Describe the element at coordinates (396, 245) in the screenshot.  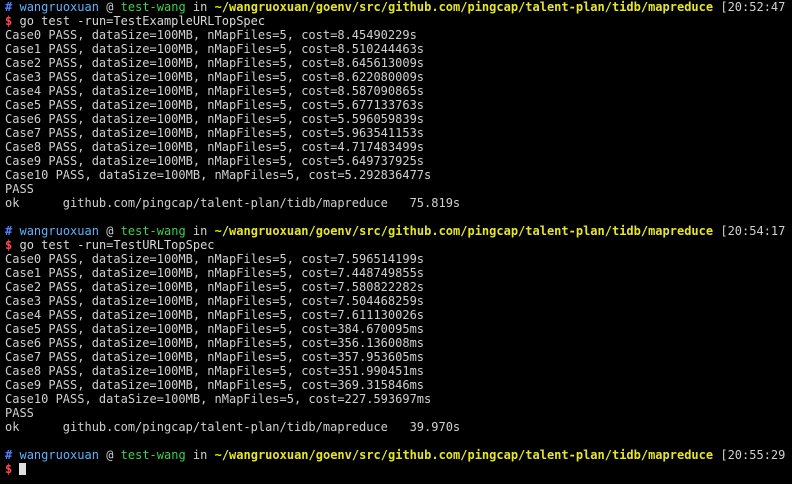
I see `command-line: $ go test -run=TestURLTopSpec` at that location.